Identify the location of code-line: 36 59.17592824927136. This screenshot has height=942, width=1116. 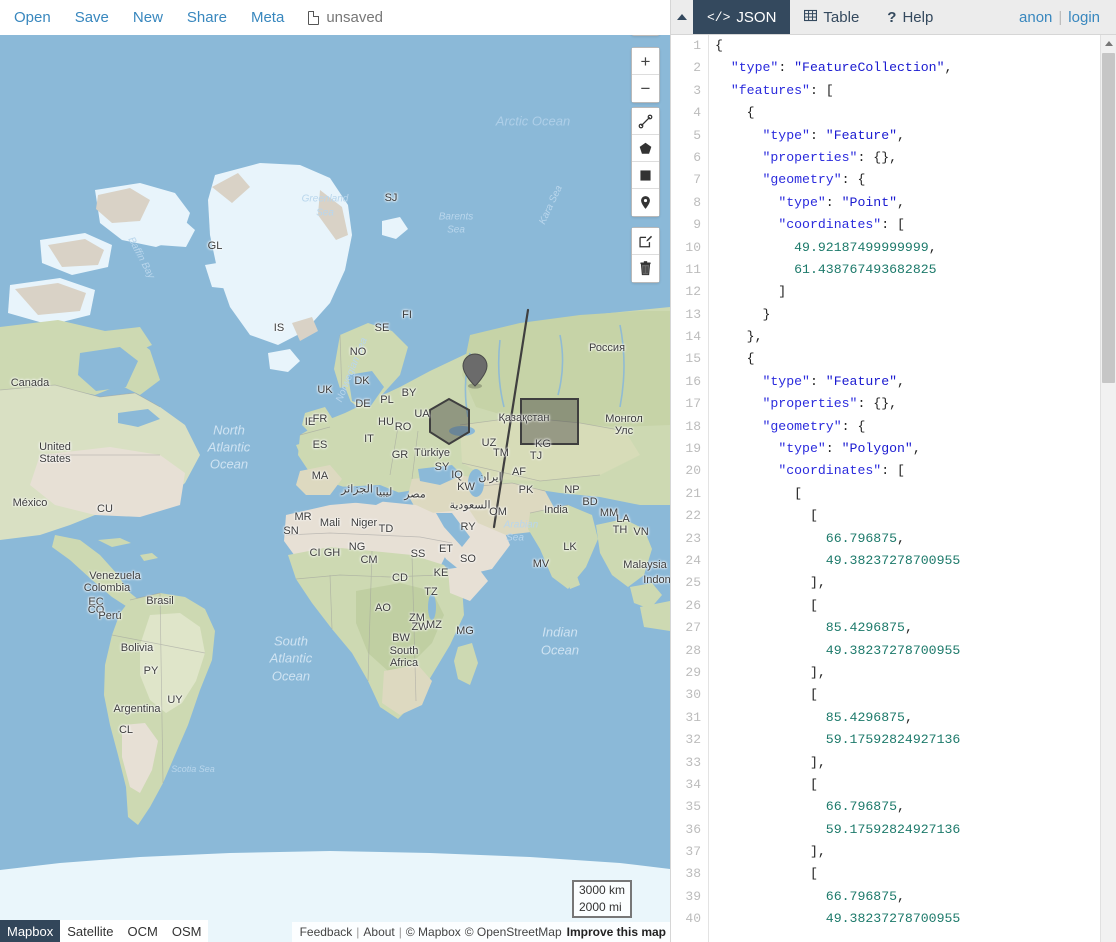
(893, 830).